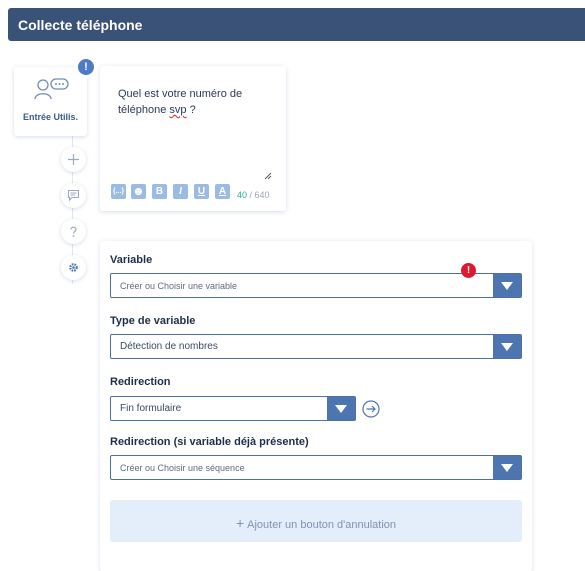  Describe the element at coordinates (118, 191) in the screenshot. I see `variable-insert-button: {...}` at that location.